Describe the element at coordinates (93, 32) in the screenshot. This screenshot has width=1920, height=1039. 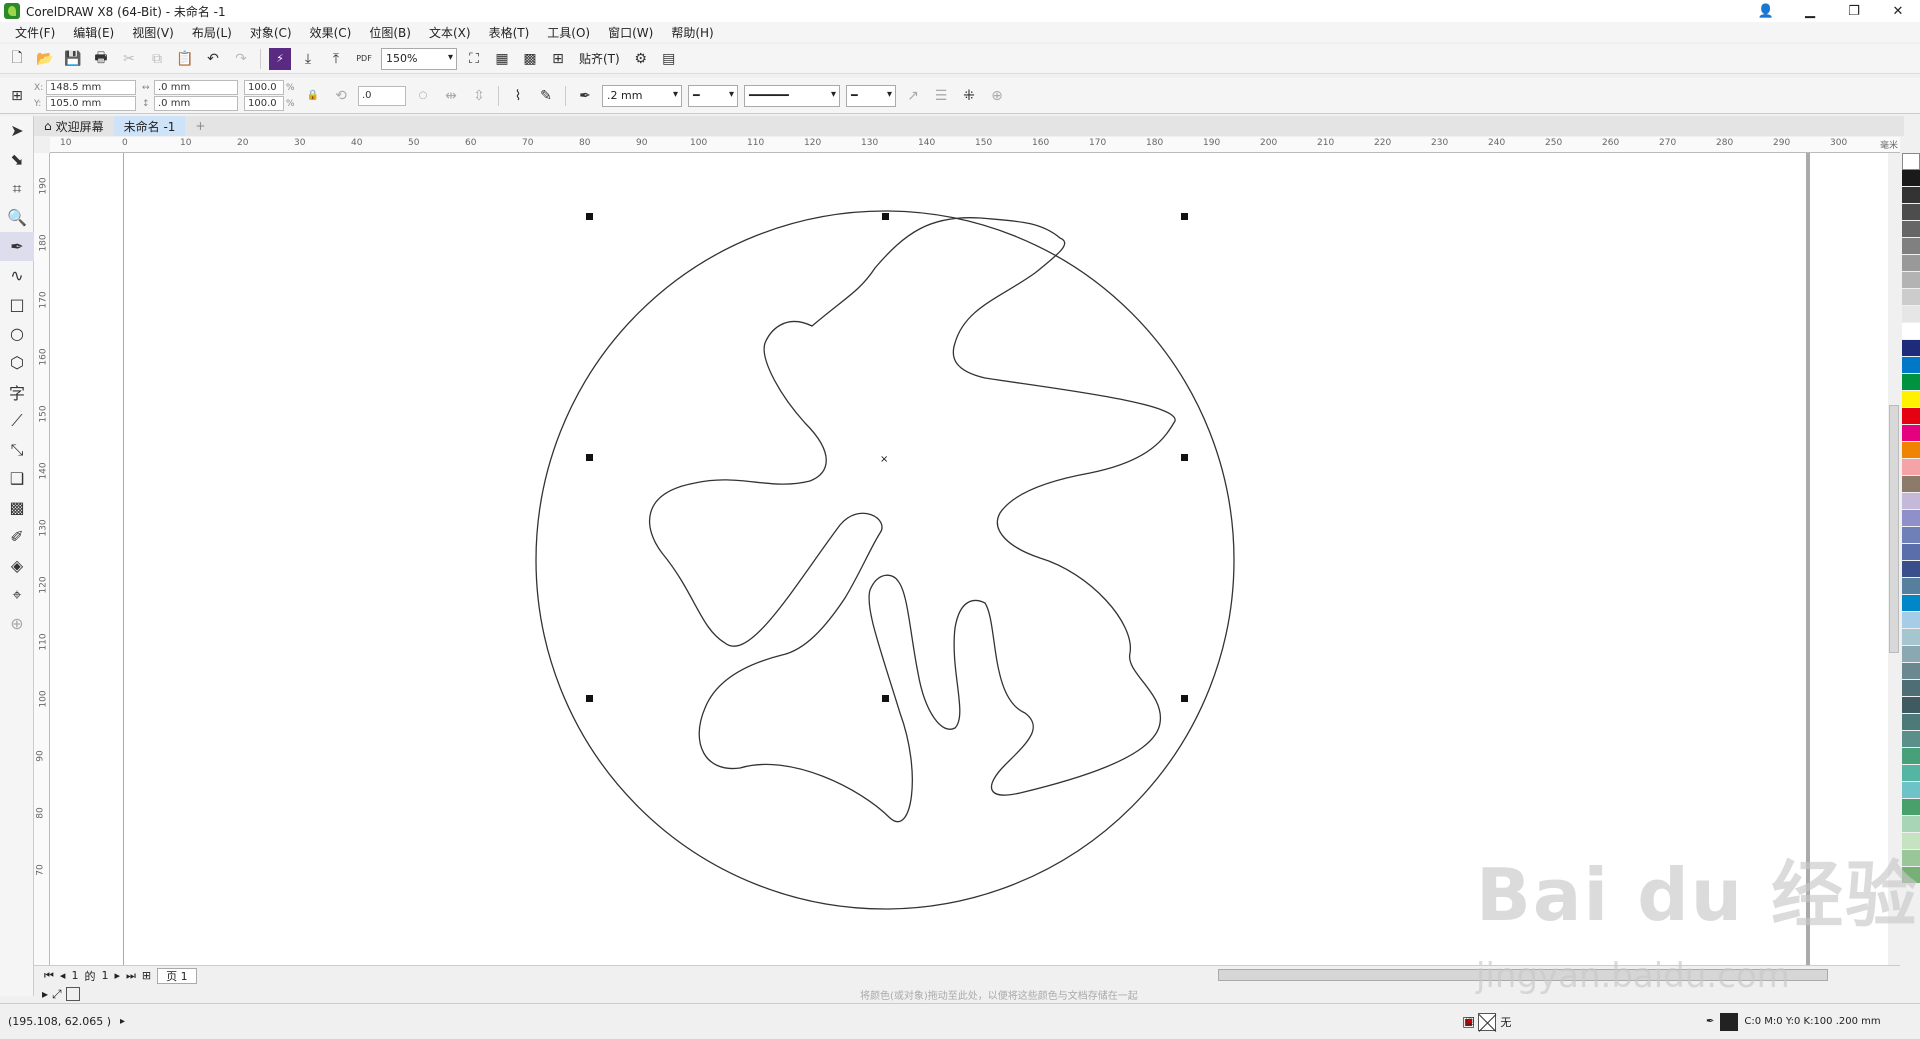
I see `menu-edit: 编辑(E)` at that location.